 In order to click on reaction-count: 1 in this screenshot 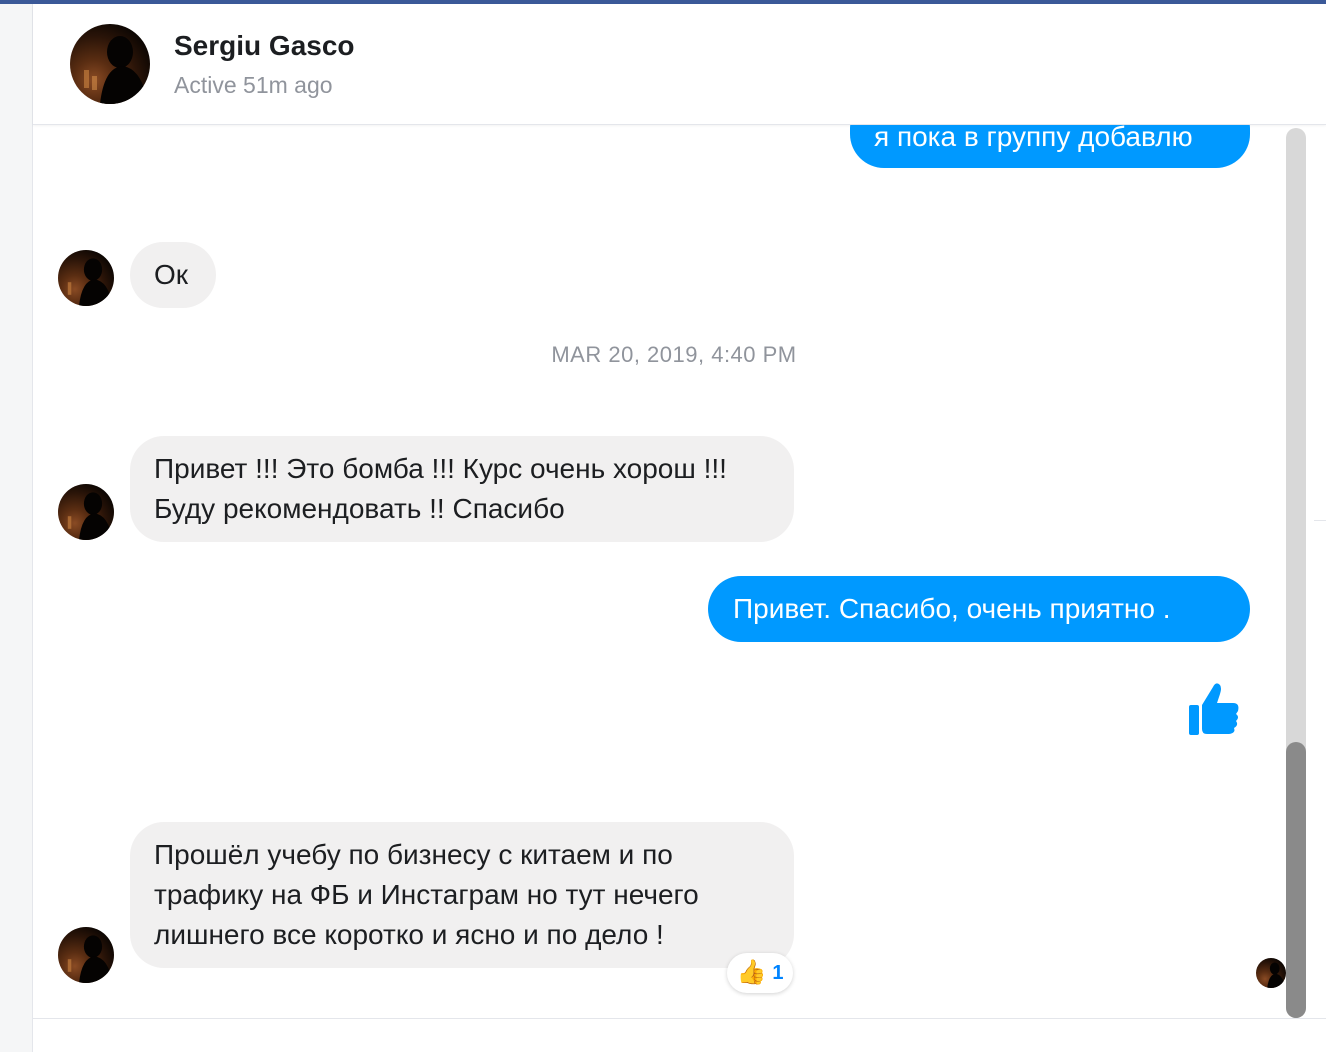, I will do `click(778, 972)`.